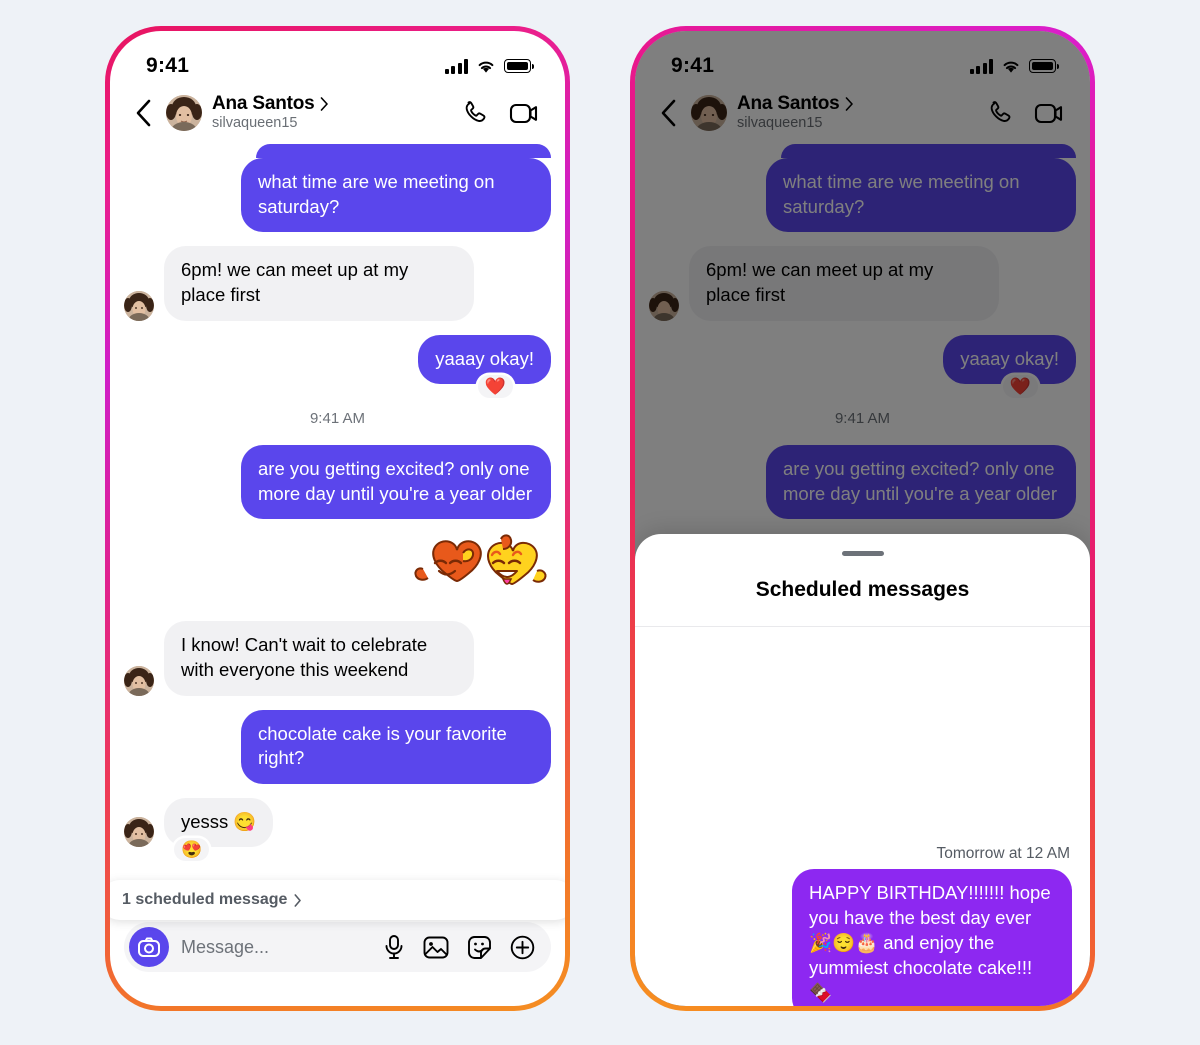  What do you see at coordinates (522, 947) in the screenshot?
I see `plus-circle-icon` at bounding box center [522, 947].